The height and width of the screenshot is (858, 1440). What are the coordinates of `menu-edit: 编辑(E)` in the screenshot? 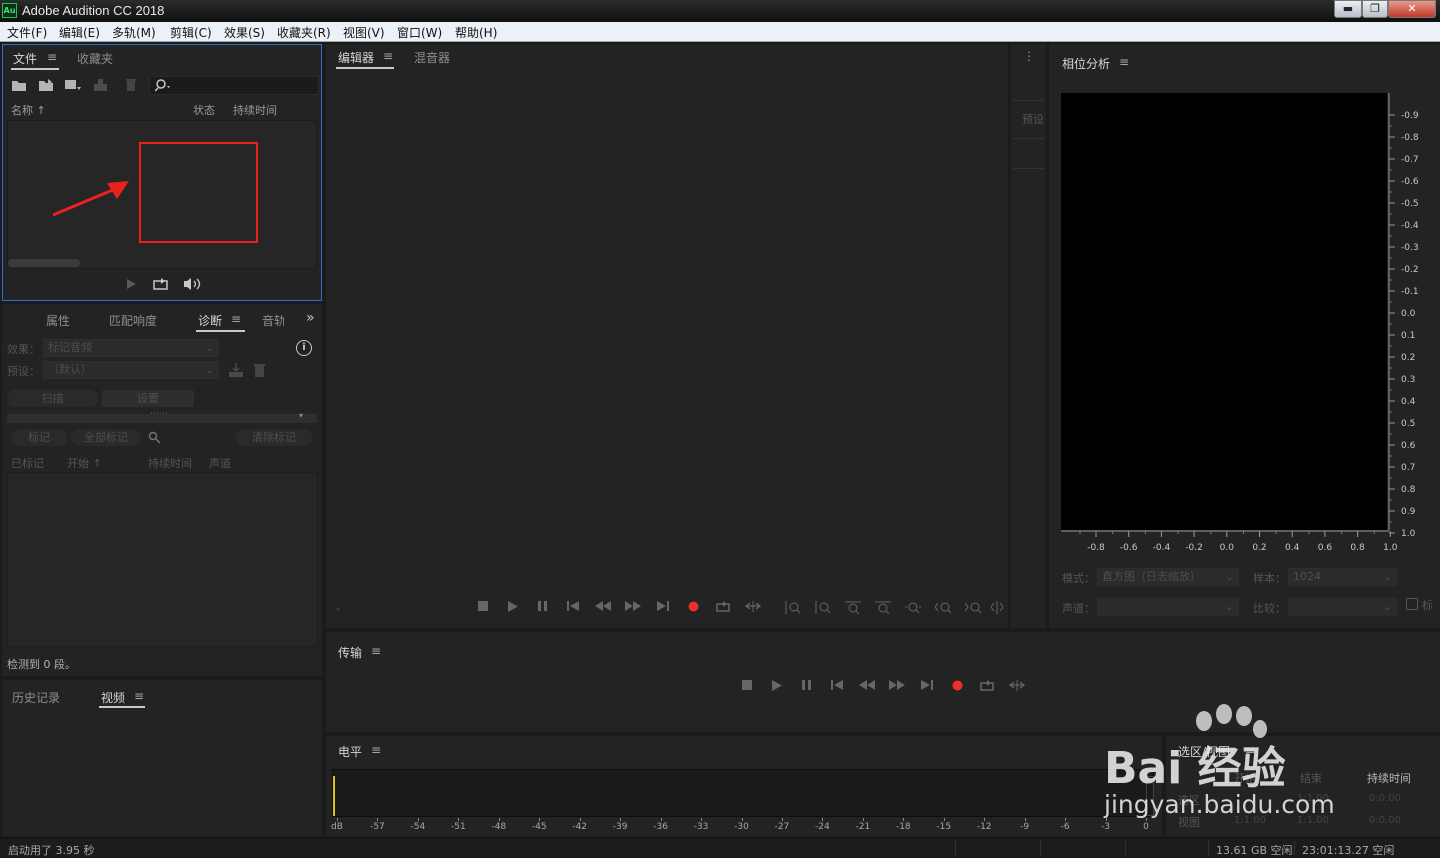 It's located at (79, 32).